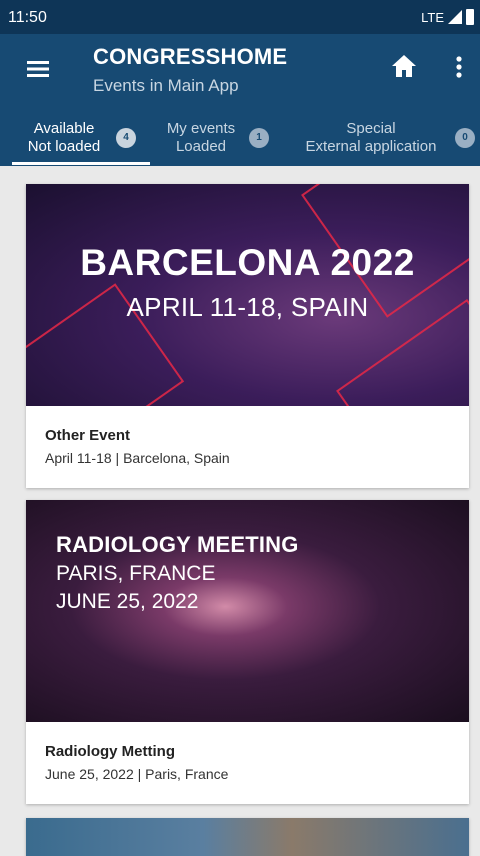 The height and width of the screenshot is (856, 480). I want to click on tab-available-label: Available Not loaded, so click(64, 138).